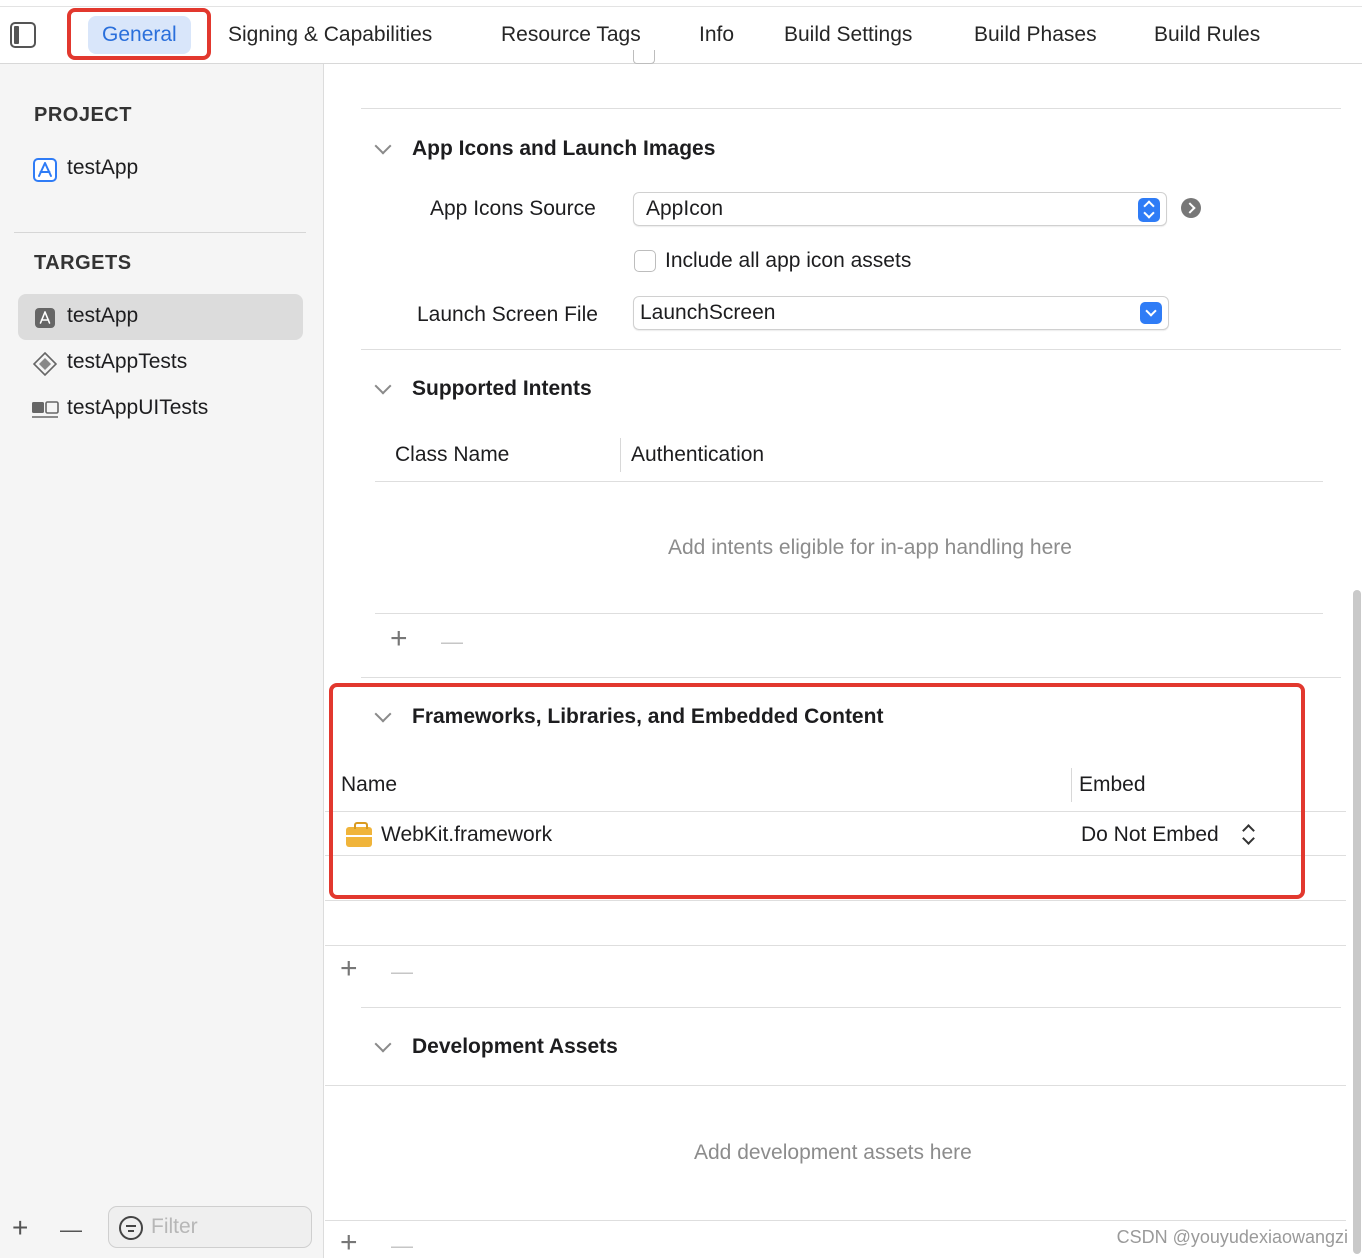  Describe the element at coordinates (349, 1243) in the screenshot. I see `add-dev-asset-button: +` at that location.